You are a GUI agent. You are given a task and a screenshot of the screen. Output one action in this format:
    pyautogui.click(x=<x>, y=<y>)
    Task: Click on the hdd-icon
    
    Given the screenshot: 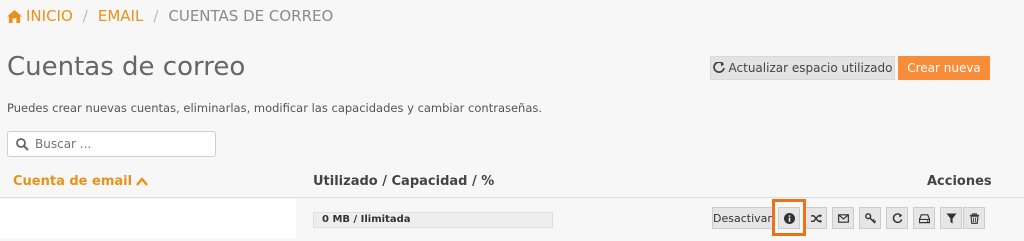 What is the action you would take?
    pyautogui.click(x=924, y=218)
    